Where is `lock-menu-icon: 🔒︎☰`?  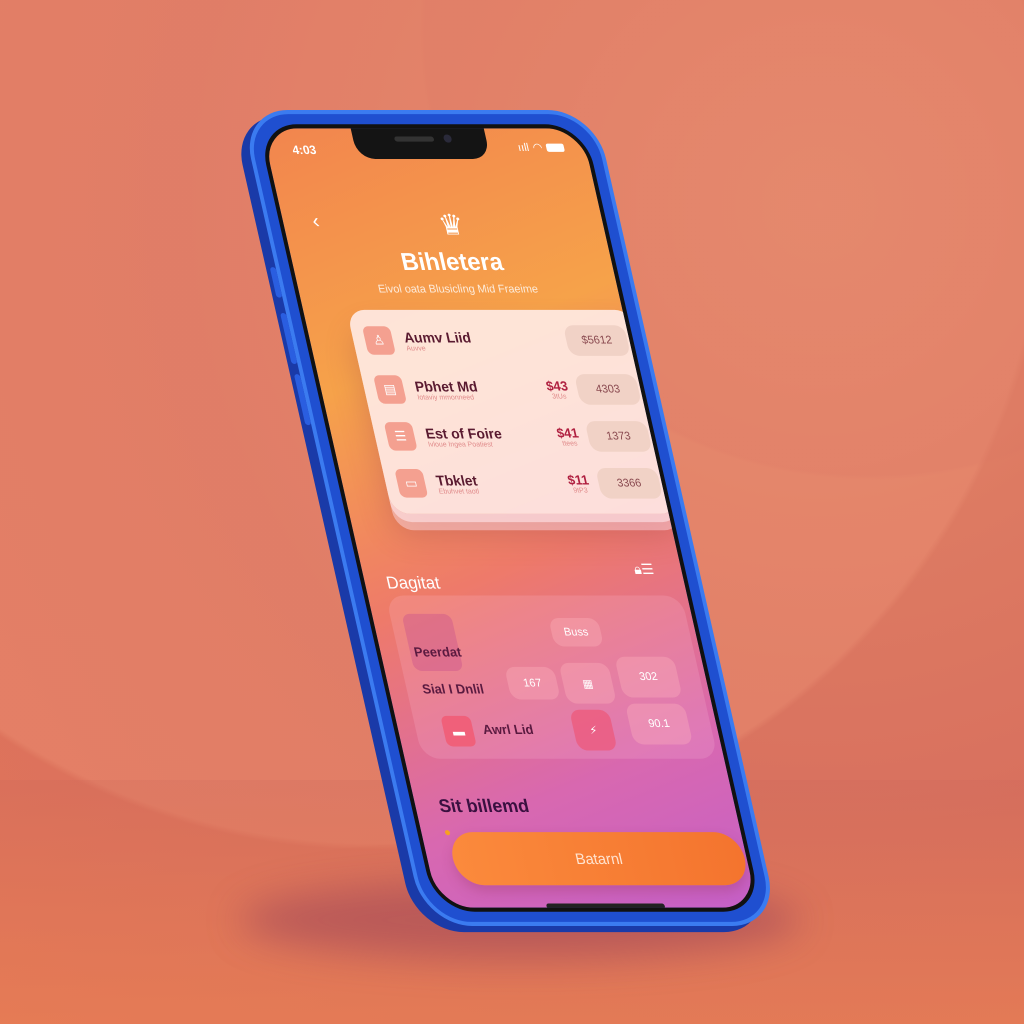
lock-menu-icon: 🔒︎☰ is located at coordinates (644, 569).